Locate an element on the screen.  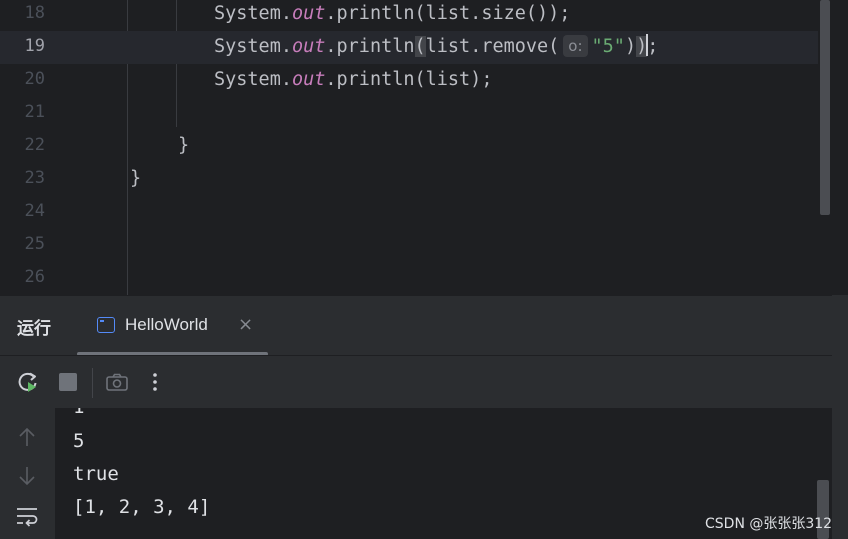
console-line: 5 is located at coordinates (79, 441).